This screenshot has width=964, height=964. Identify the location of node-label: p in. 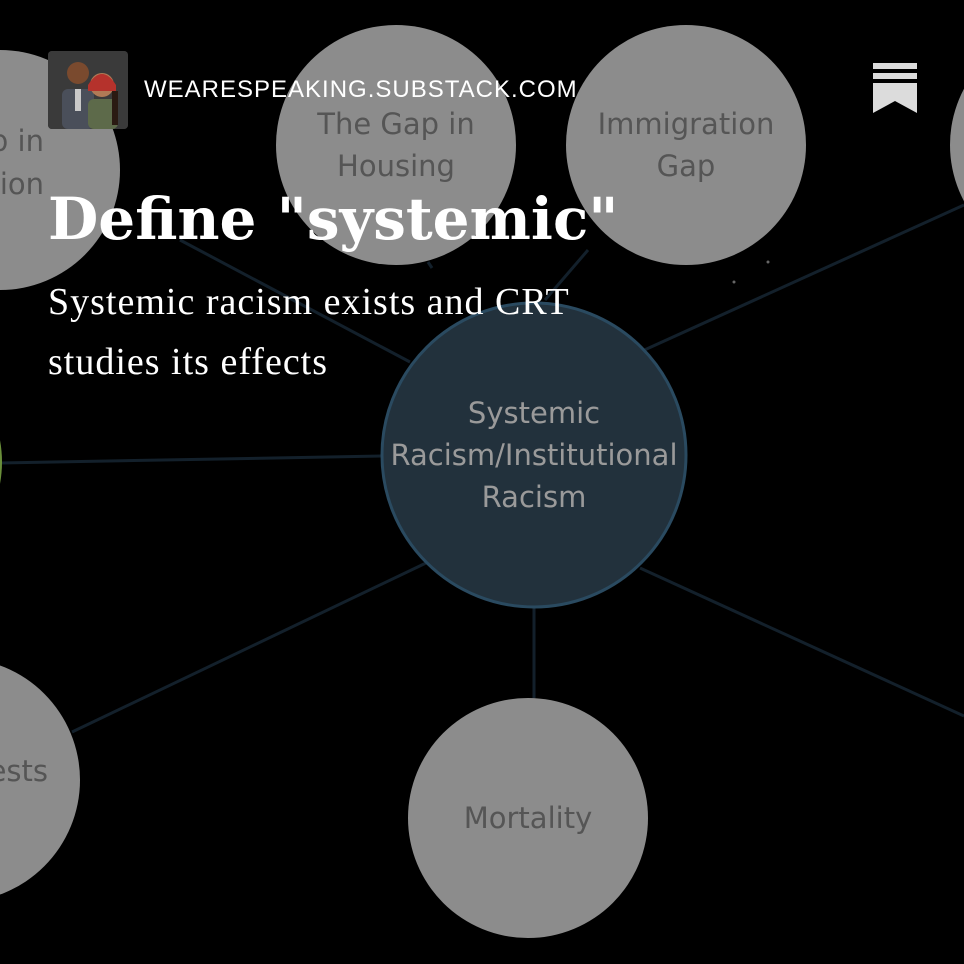
(22, 141).